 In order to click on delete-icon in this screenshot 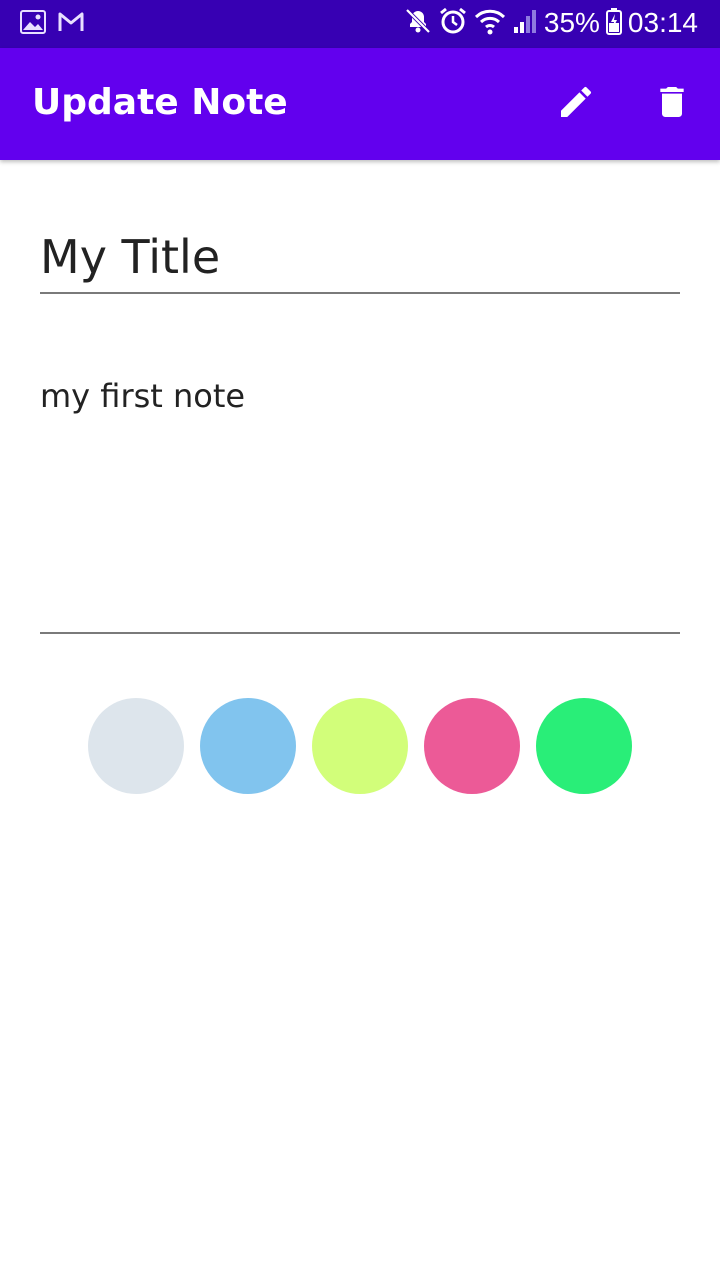, I will do `click(672, 104)`.